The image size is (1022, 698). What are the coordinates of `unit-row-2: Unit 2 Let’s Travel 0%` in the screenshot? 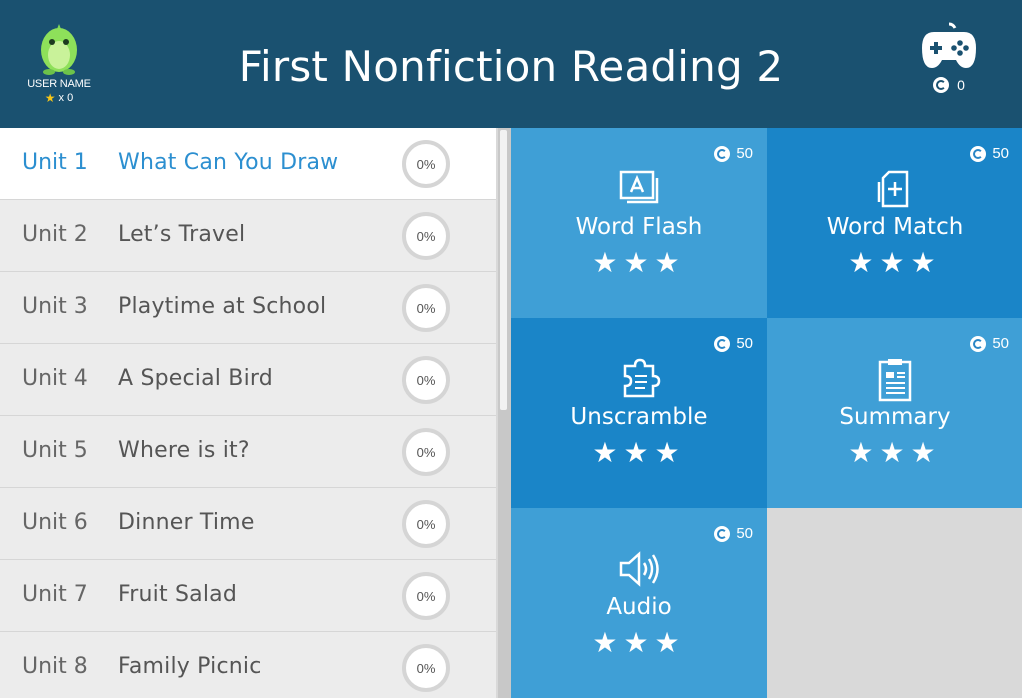 It's located at (248, 236).